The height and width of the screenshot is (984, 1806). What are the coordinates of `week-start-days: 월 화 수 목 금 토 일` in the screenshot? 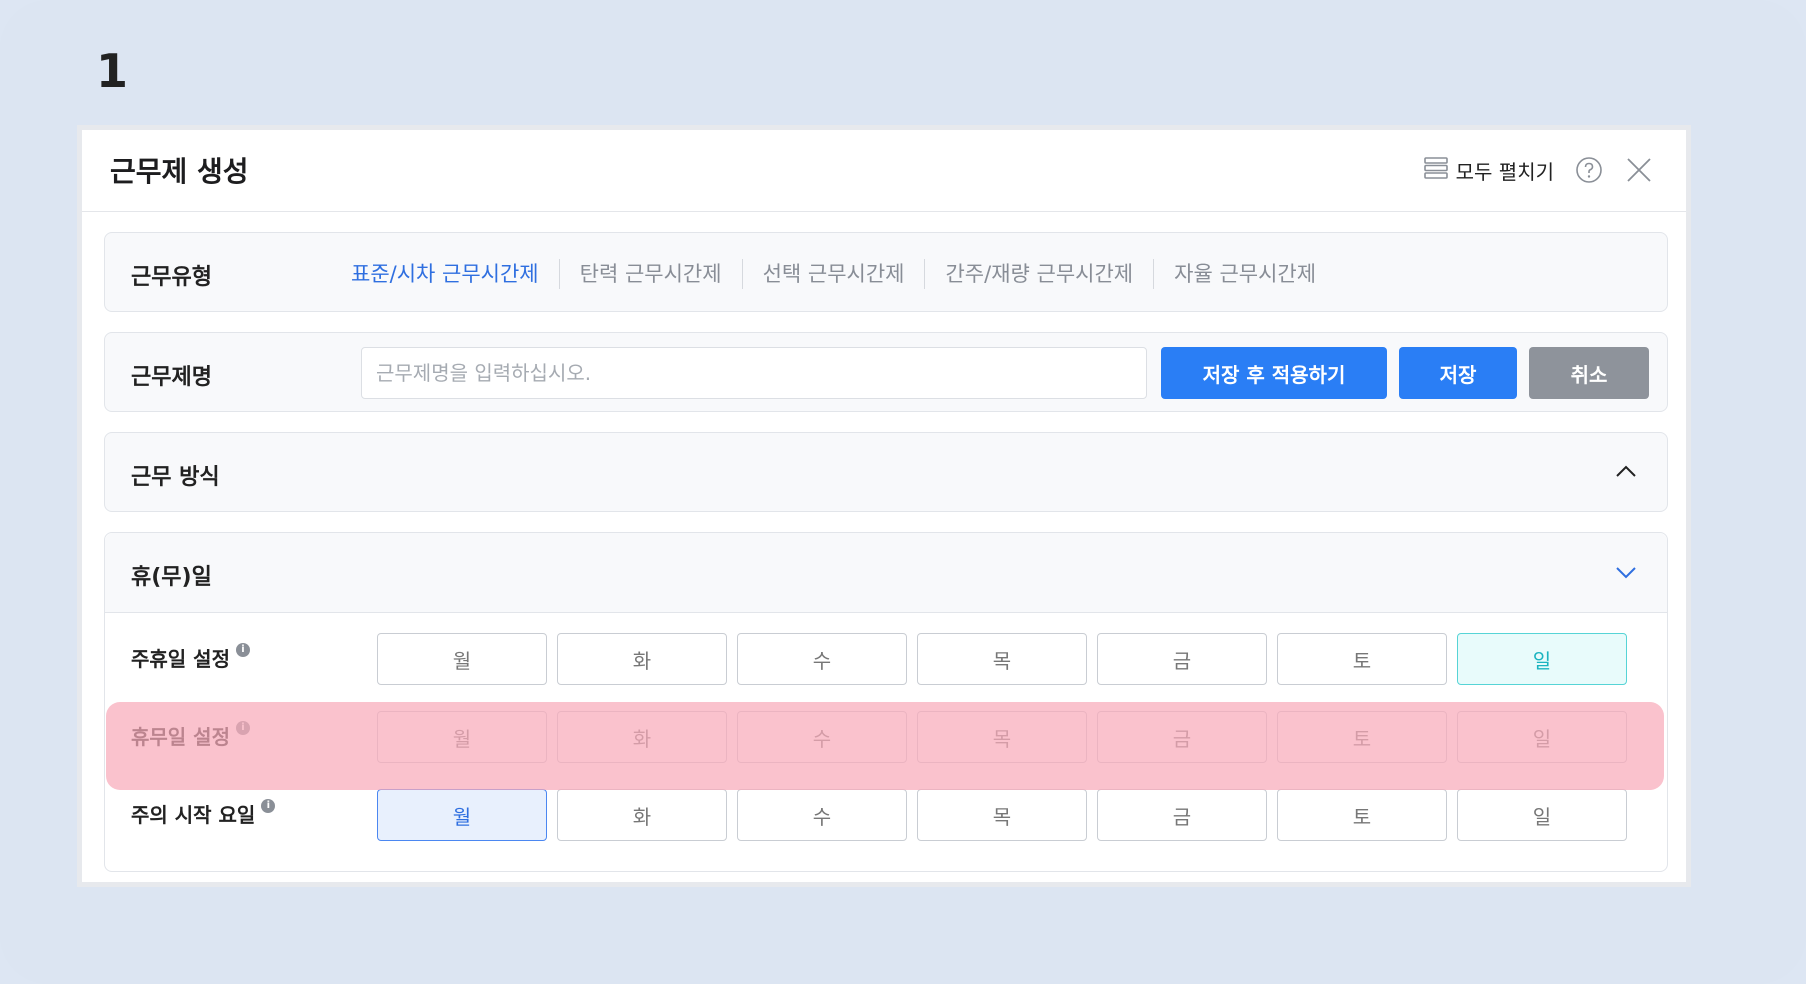 It's located at (1002, 815).